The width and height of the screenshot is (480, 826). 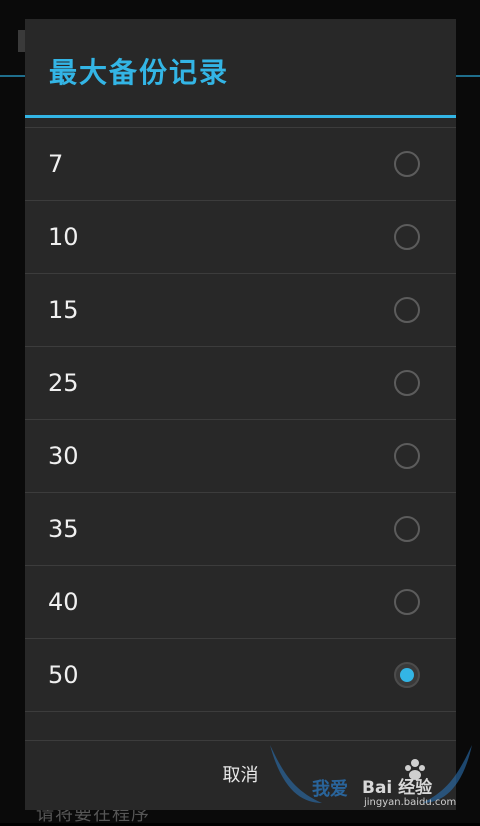 I want to click on option-label: 15, so click(x=63, y=310).